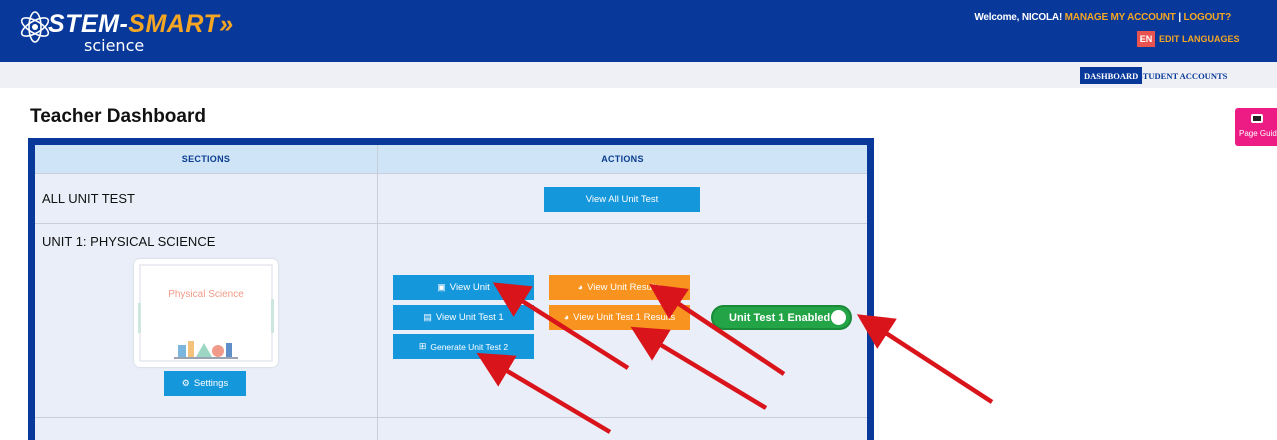 The height and width of the screenshot is (440, 1277). Describe the element at coordinates (1042, 17) in the screenshot. I see `user-name: NICOLA!` at that location.